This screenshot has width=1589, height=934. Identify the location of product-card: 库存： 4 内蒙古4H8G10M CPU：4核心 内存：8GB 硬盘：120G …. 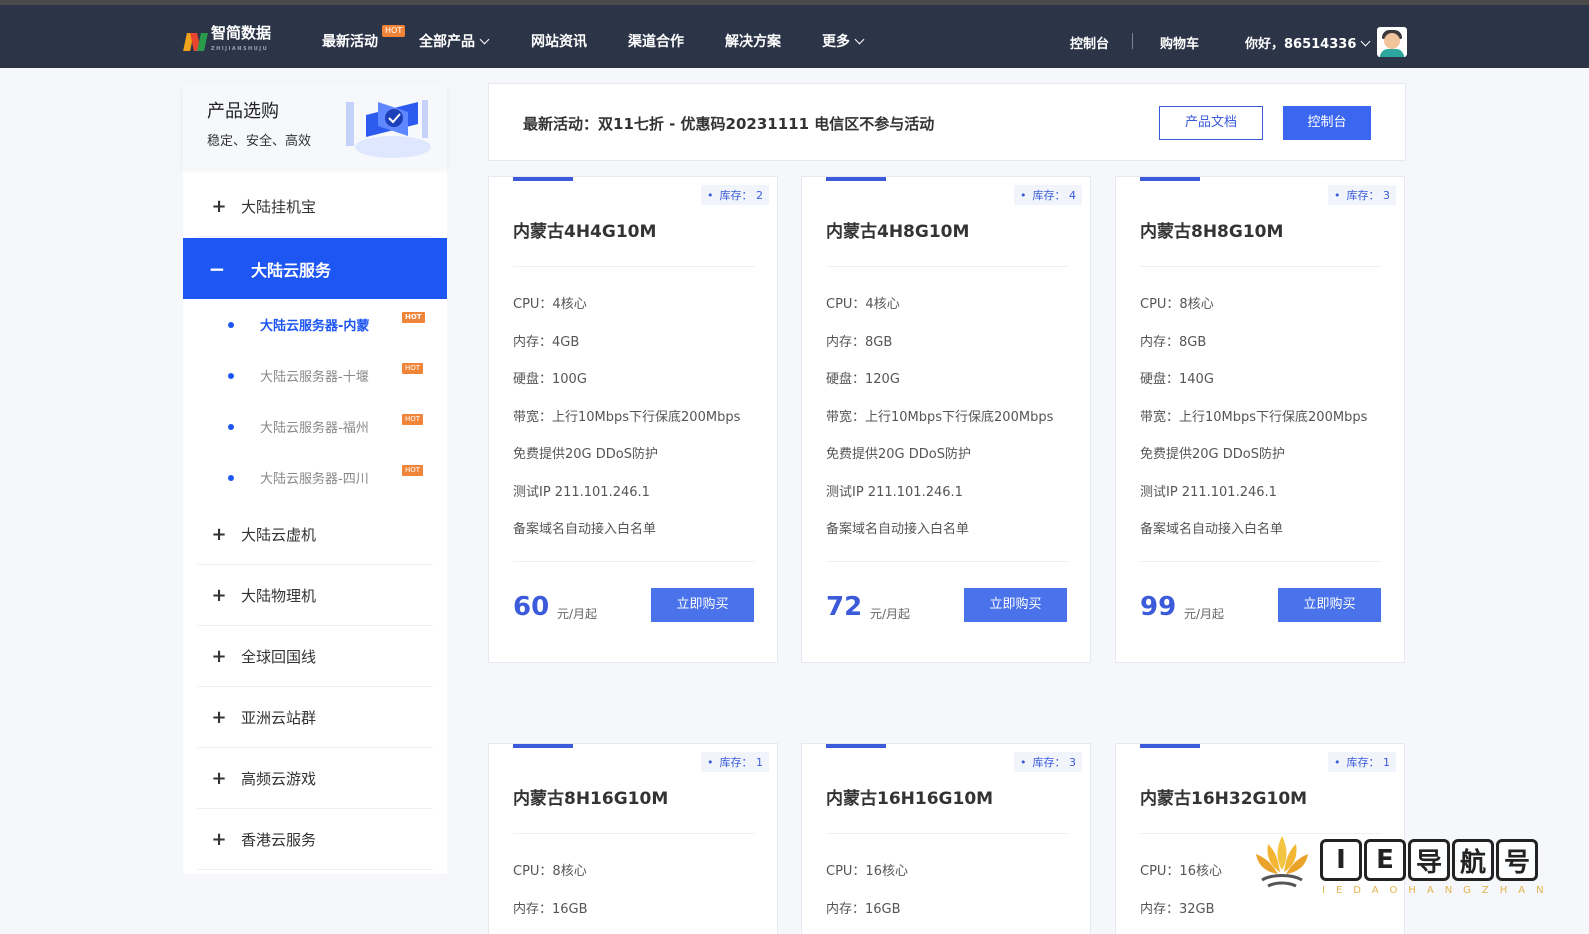
(946, 419).